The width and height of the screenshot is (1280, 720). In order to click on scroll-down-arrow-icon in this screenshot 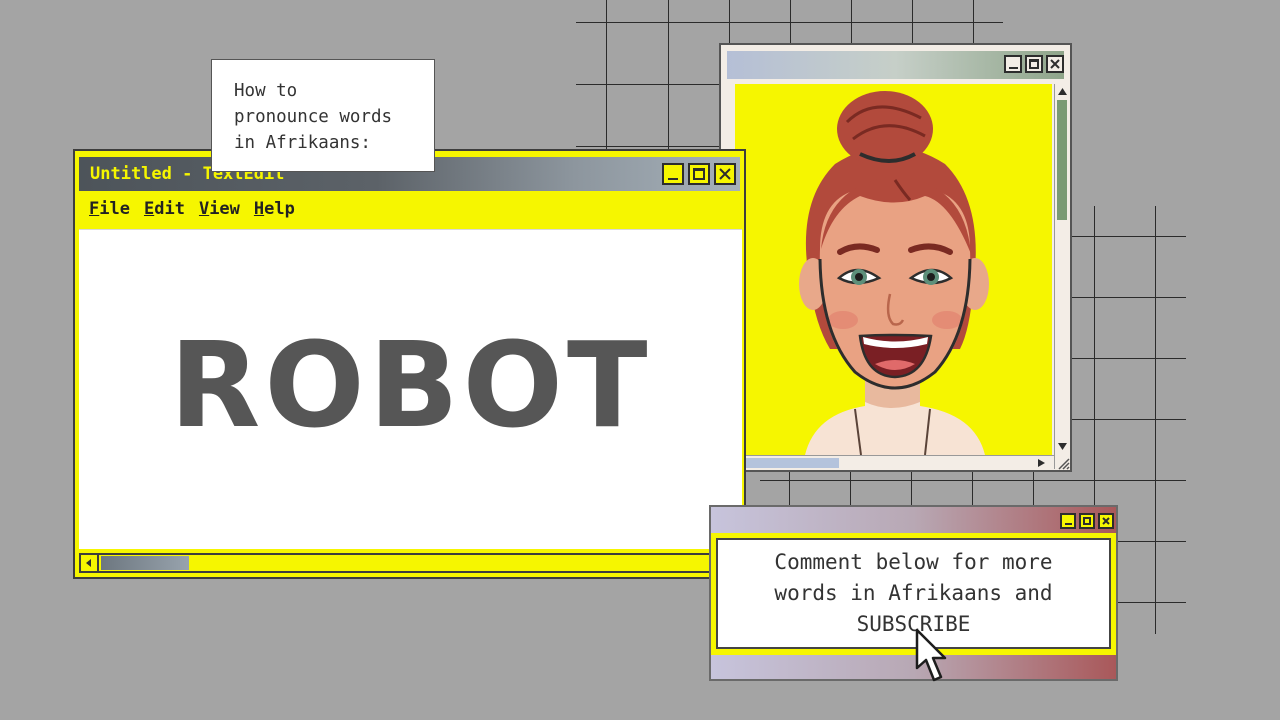, I will do `click(1062, 446)`.